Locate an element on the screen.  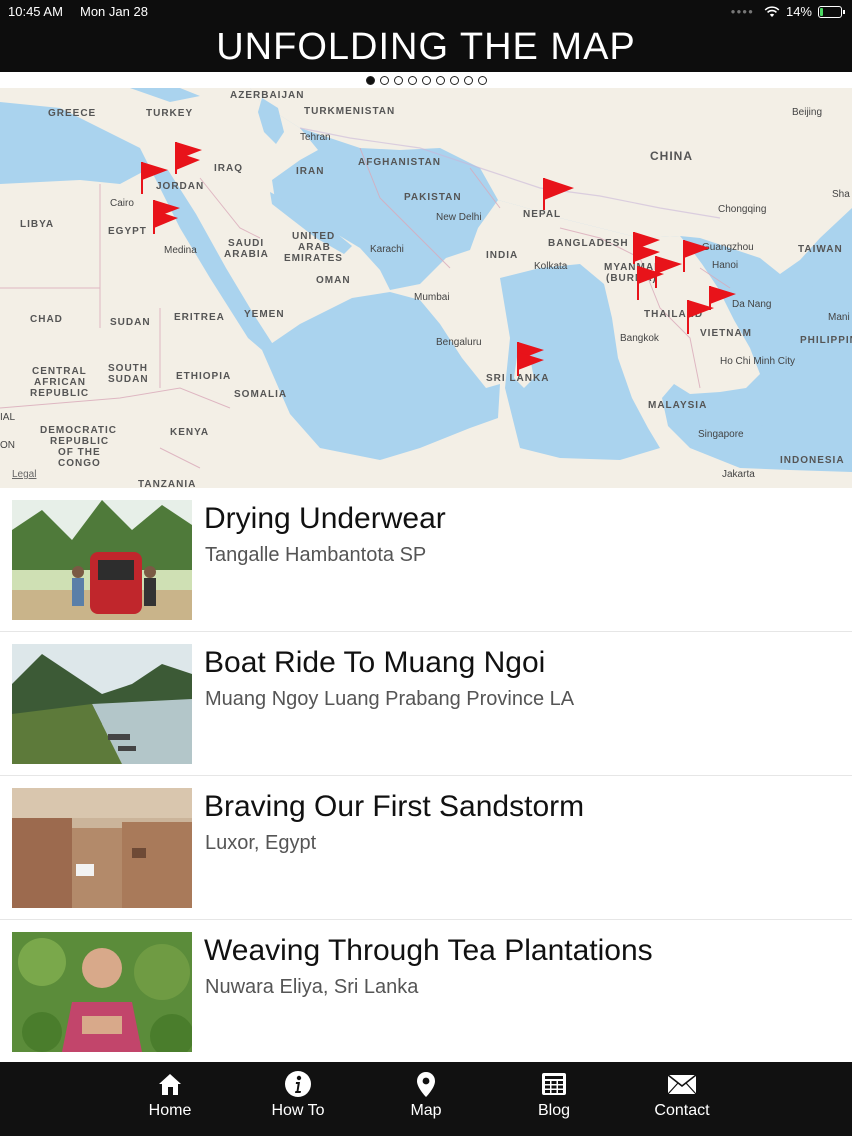
map-label-yemen: YEMEN is located at coordinates (264, 314).